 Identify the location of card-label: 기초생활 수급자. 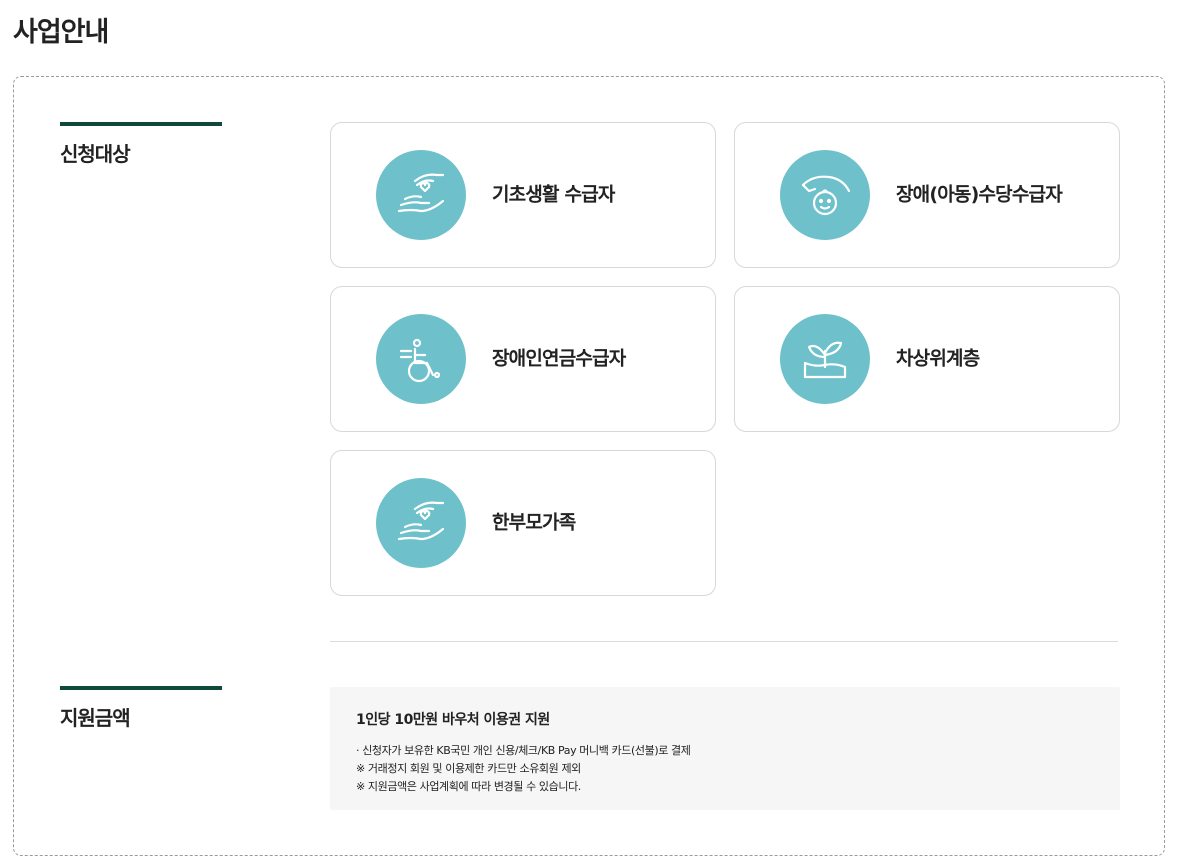
(553, 194).